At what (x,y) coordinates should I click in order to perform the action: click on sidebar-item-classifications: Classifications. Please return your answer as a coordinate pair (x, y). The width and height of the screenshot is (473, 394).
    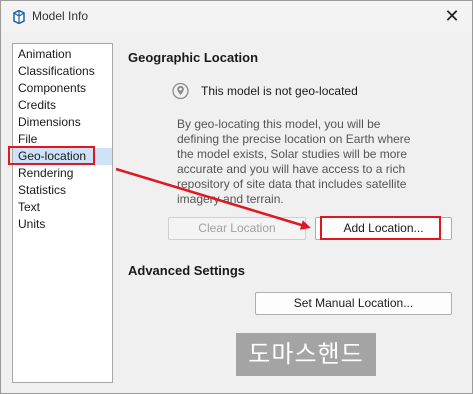
    Looking at the image, I should click on (62, 71).